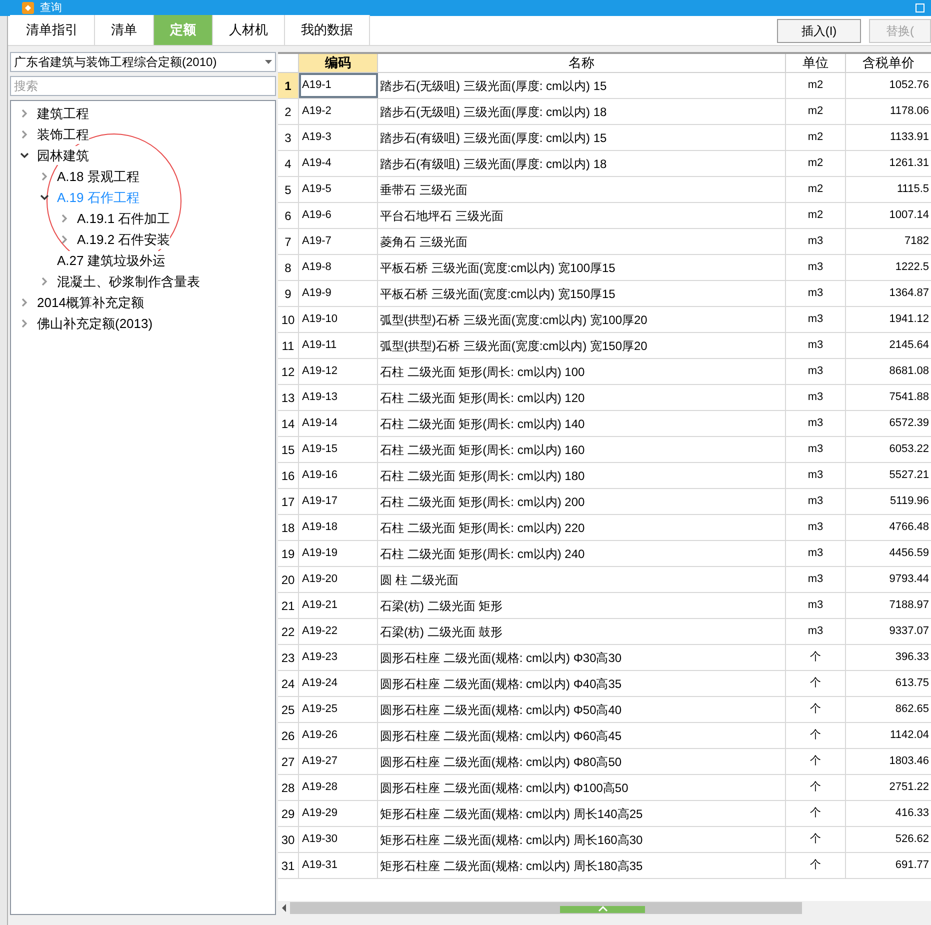 This screenshot has width=931, height=925. Describe the element at coordinates (338, 527) in the screenshot. I see `table-cell: A19-18` at that location.